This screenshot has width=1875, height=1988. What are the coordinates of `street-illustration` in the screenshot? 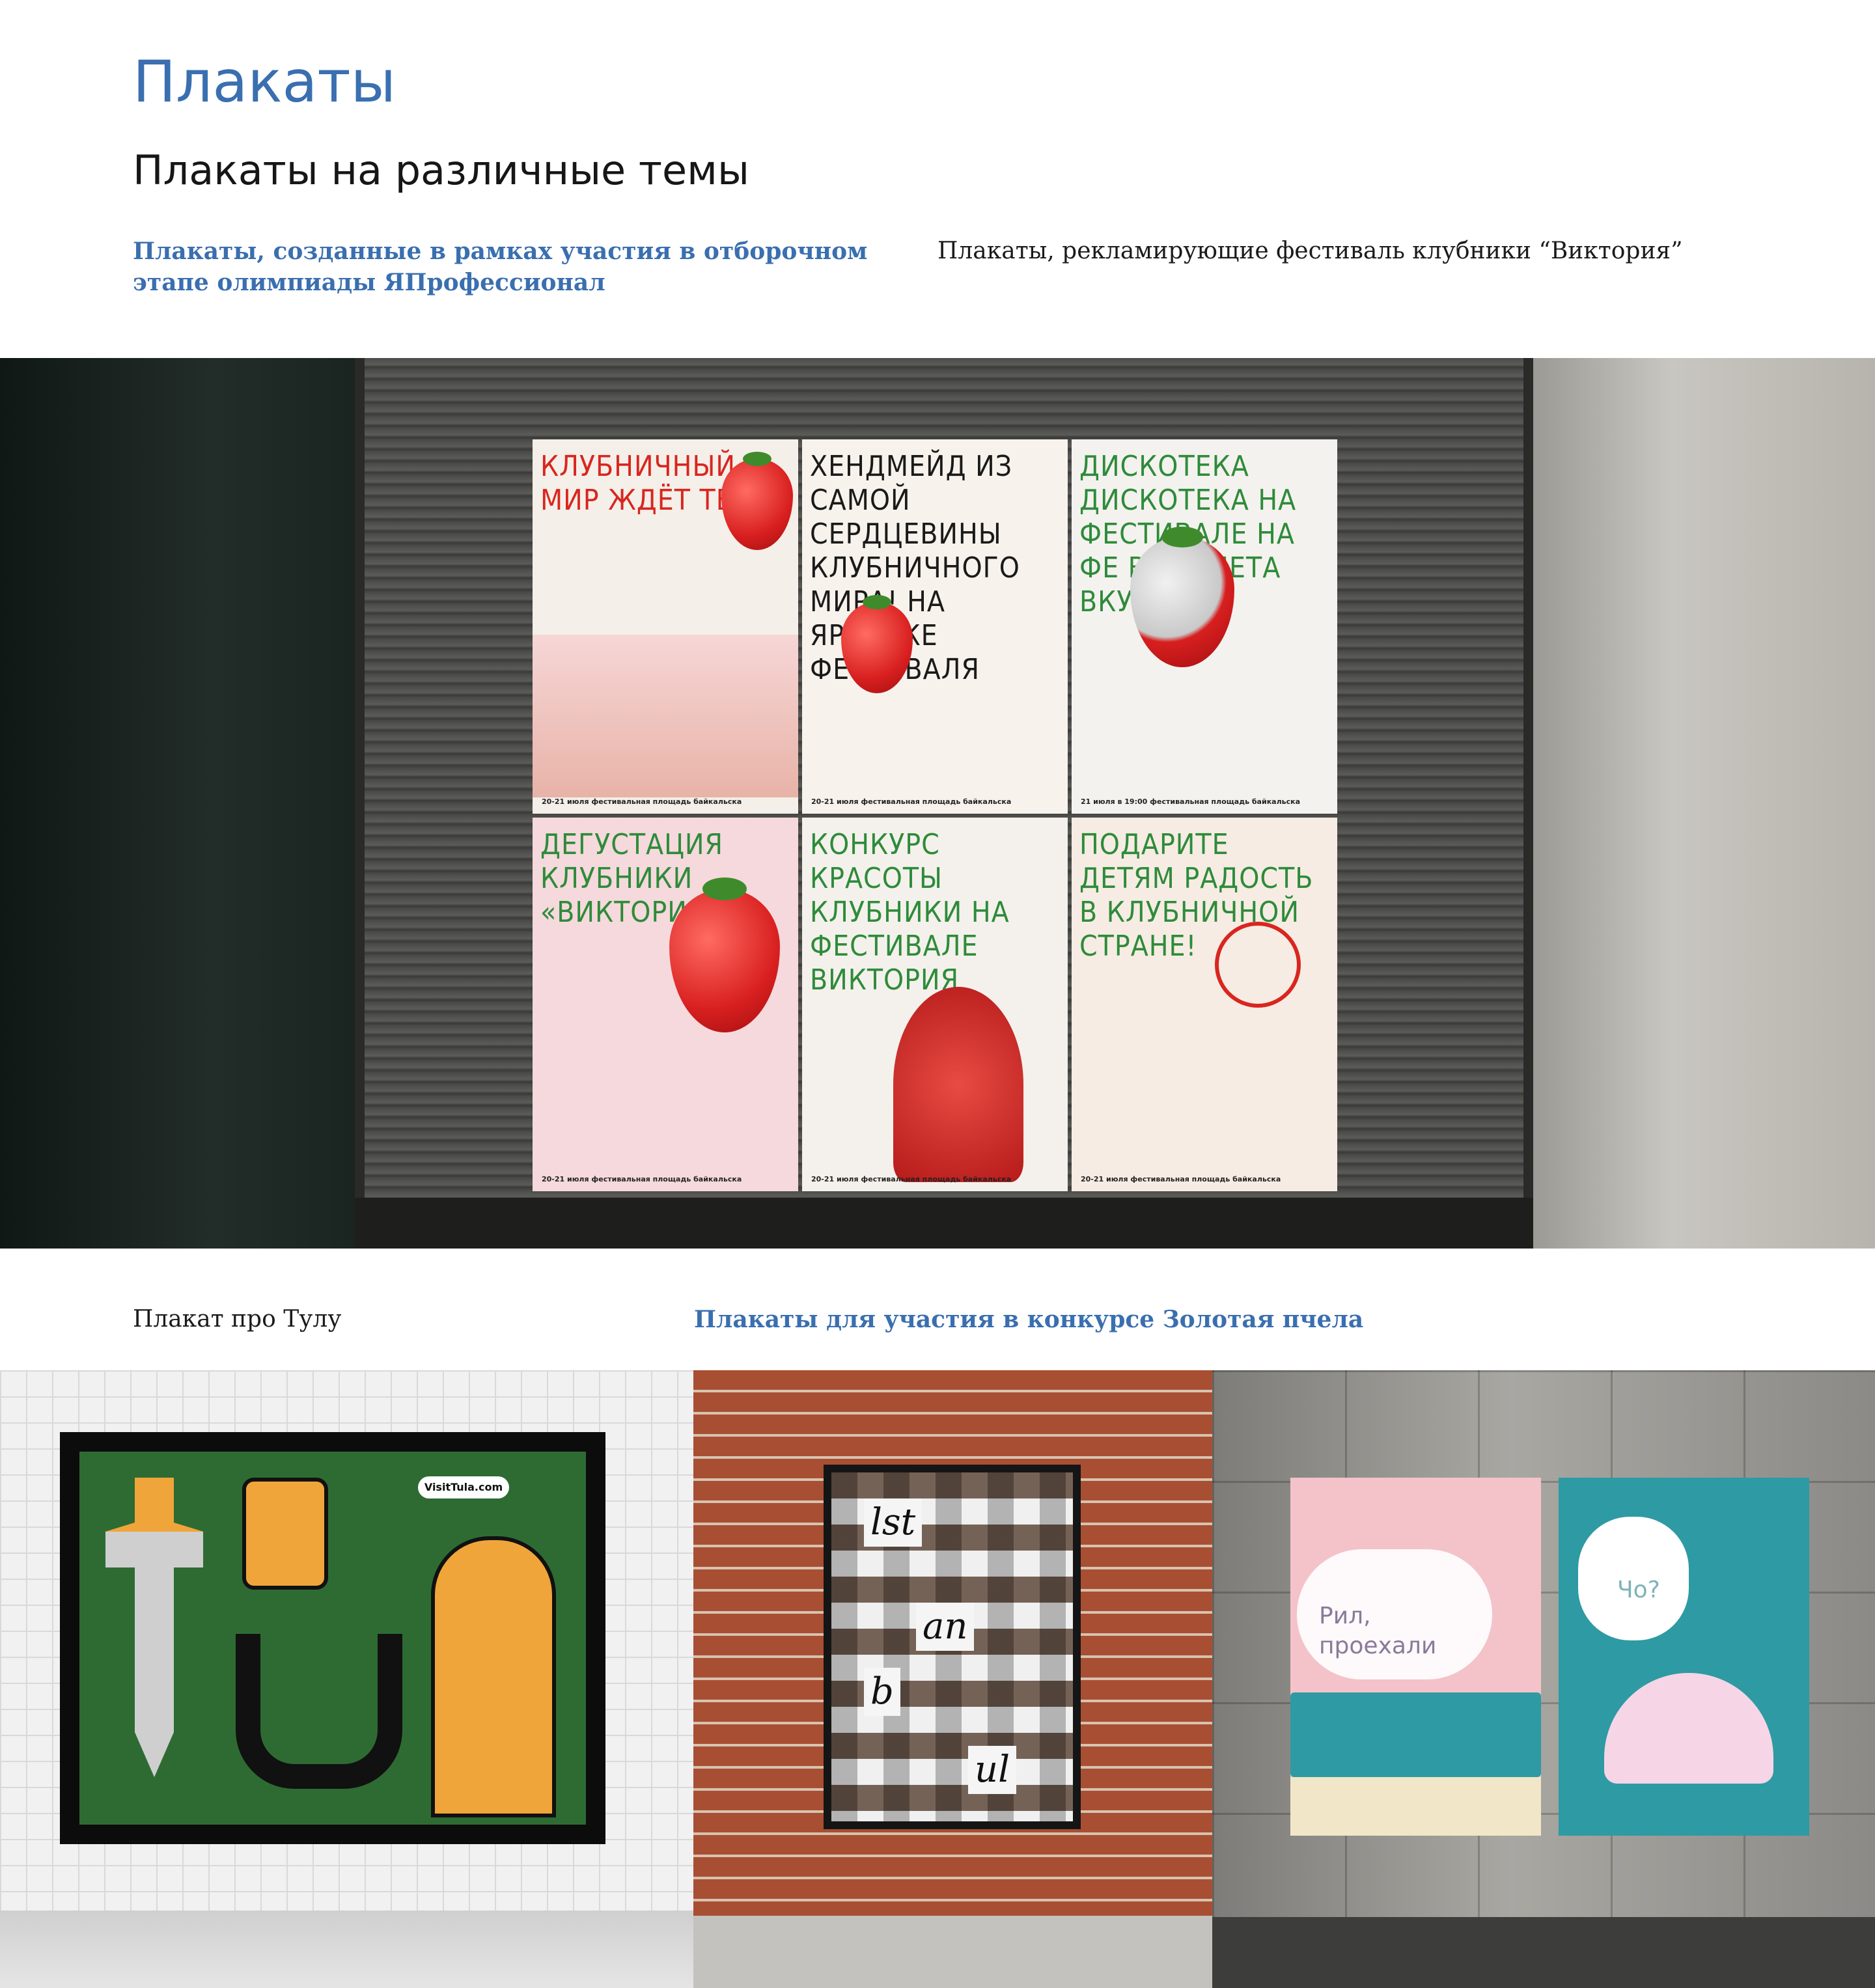 It's located at (665, 716).